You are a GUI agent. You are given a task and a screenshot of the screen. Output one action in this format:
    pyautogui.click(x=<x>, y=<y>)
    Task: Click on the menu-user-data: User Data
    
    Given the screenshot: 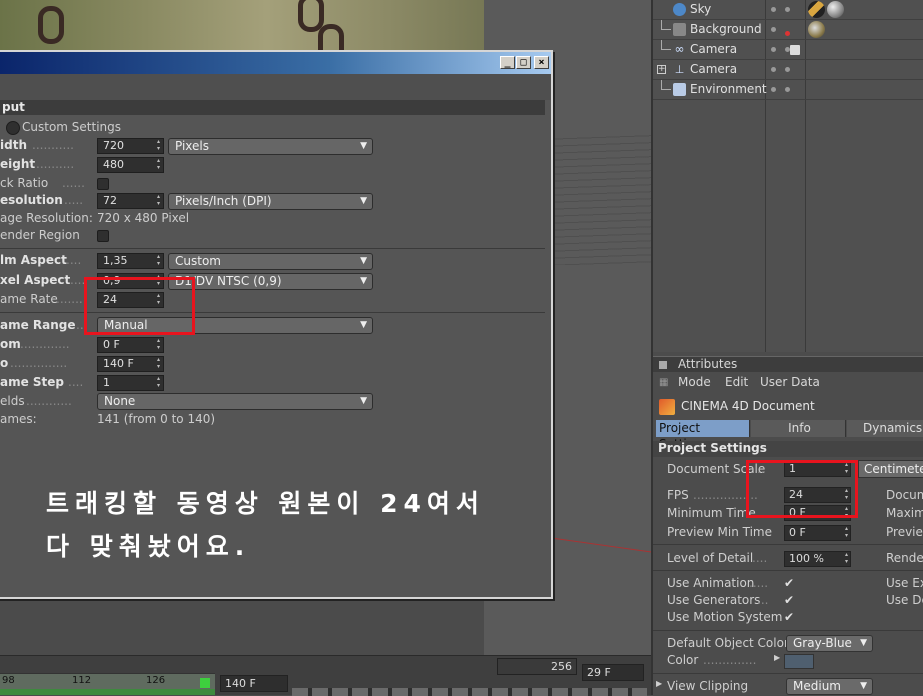 What is the action you would take?
    pyautogui.click(x=790, y=382)
    